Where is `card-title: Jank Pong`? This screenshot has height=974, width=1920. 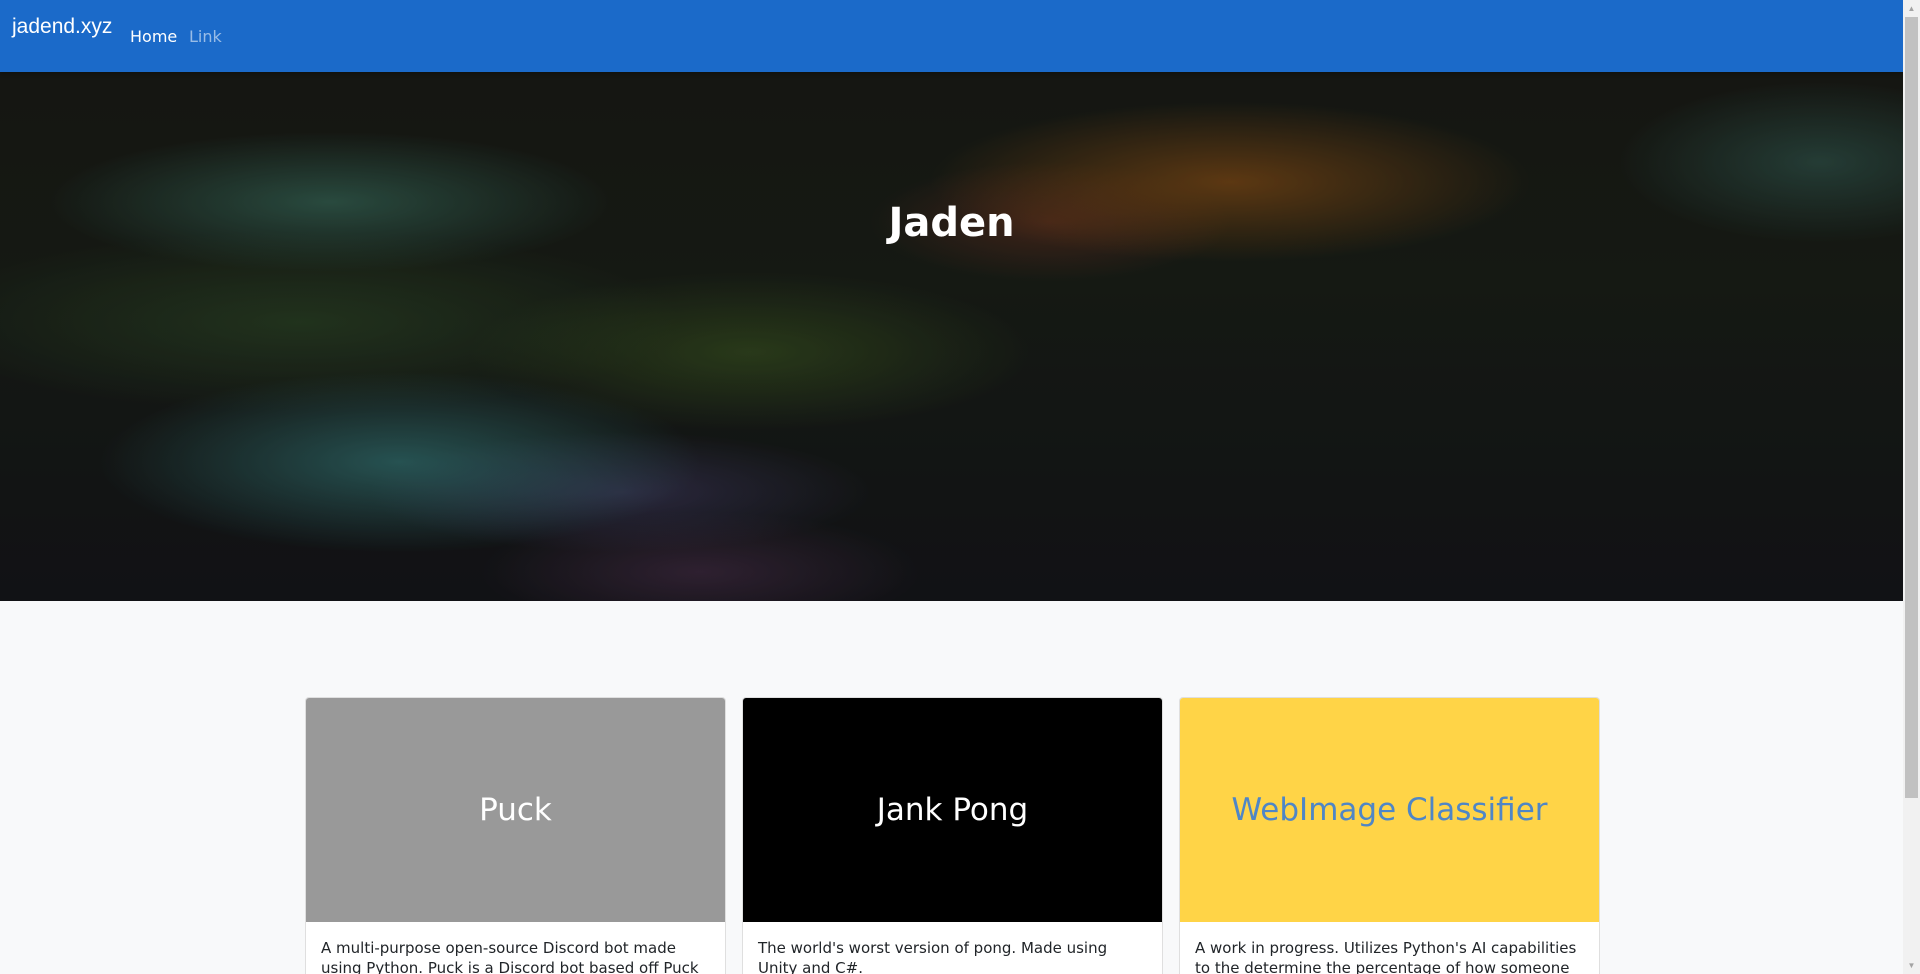 card-title: Jank Pong is located at coordinates (952, 810).